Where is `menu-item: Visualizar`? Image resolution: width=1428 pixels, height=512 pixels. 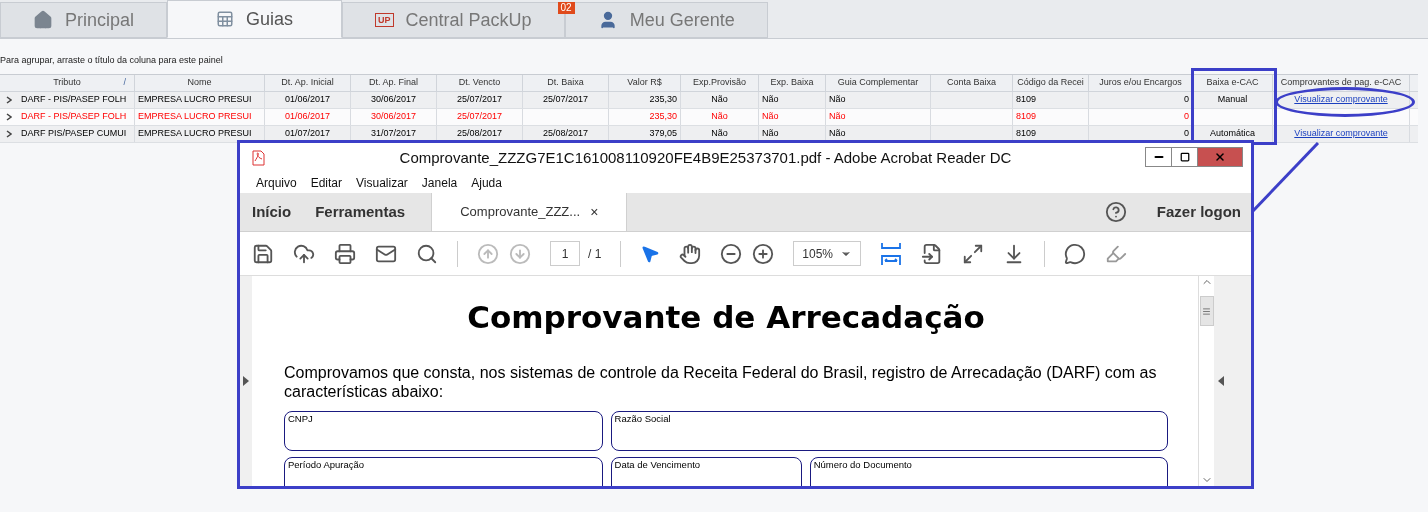
menu-item: Visualizar is located at coordinates (382, 183).